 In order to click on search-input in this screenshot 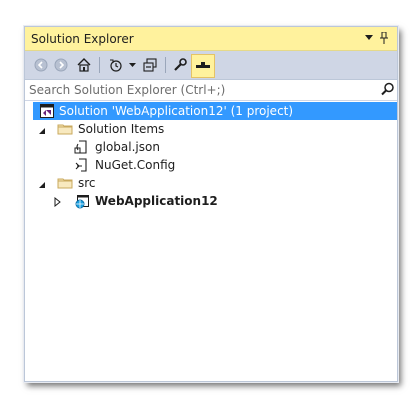, I will do `click(197, 90)`.